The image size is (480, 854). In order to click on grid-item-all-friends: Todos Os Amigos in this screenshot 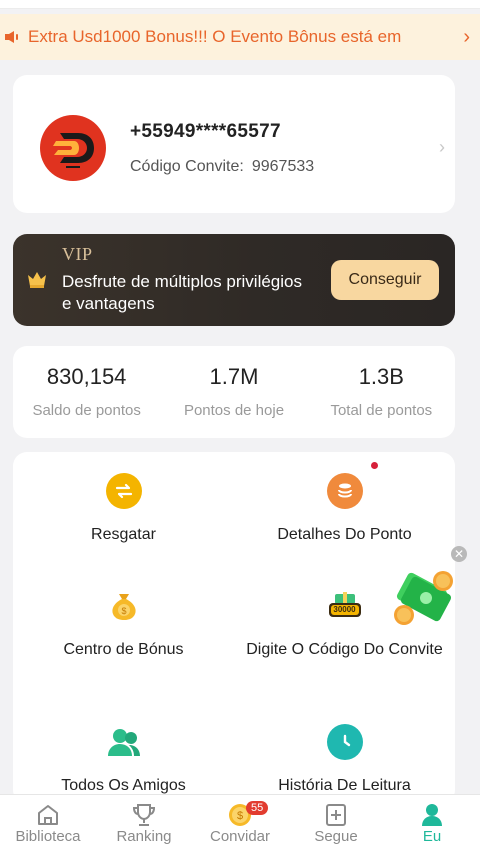, I will do `click(123, 760)`.